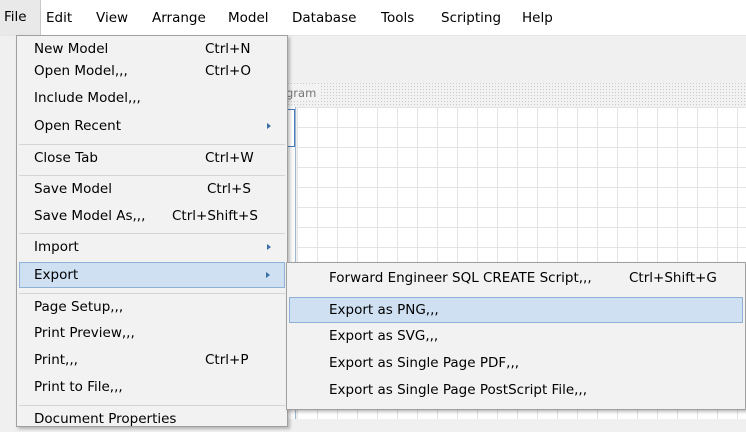  I want to click on menu-item-save-model: Save Model Ctrl+S, so click(152, 189).